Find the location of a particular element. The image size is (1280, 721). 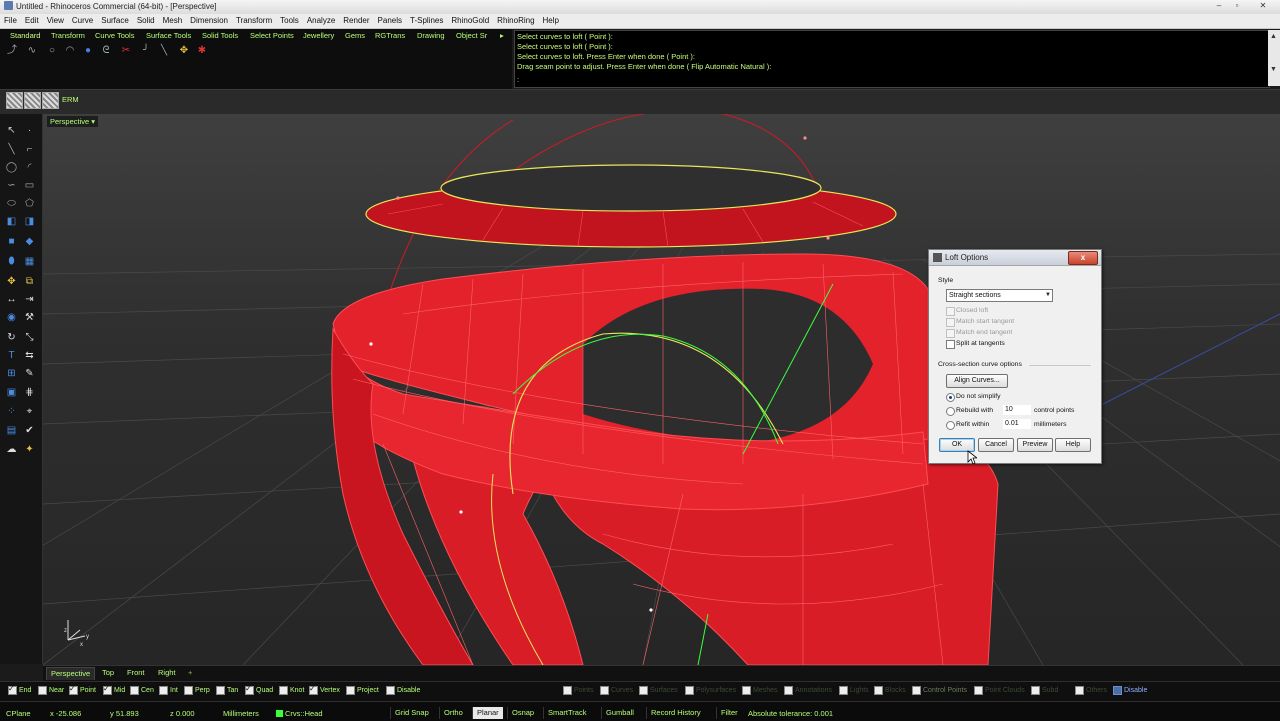

check-icon: ✔ is located at coordinates (29, 430).